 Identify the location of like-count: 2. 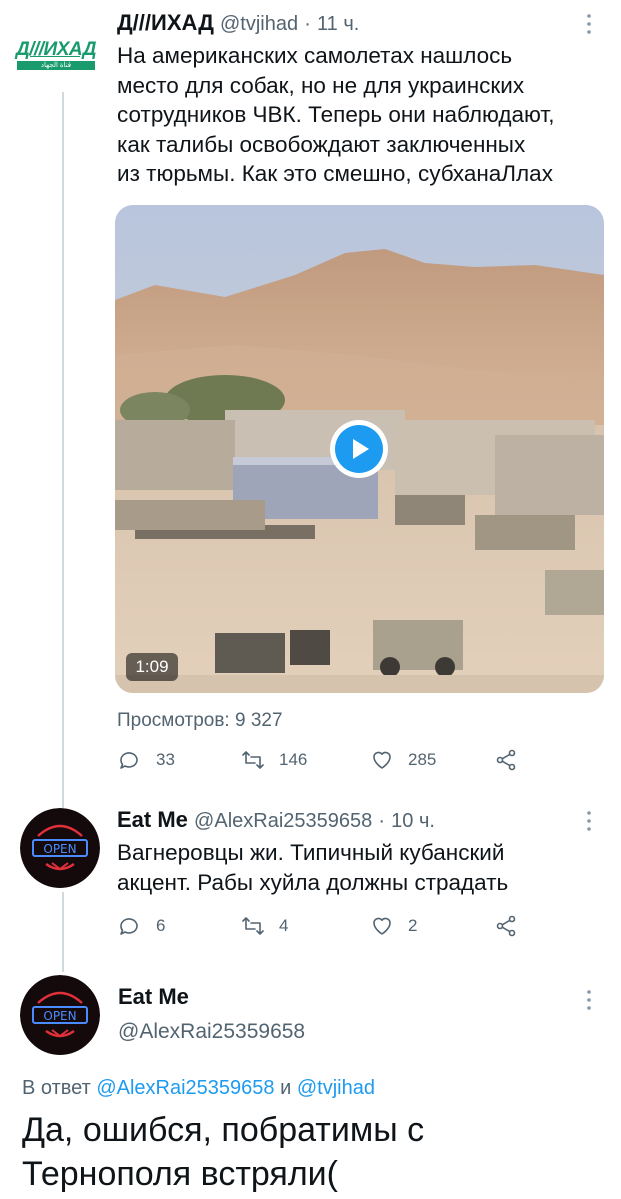
(413, 925).